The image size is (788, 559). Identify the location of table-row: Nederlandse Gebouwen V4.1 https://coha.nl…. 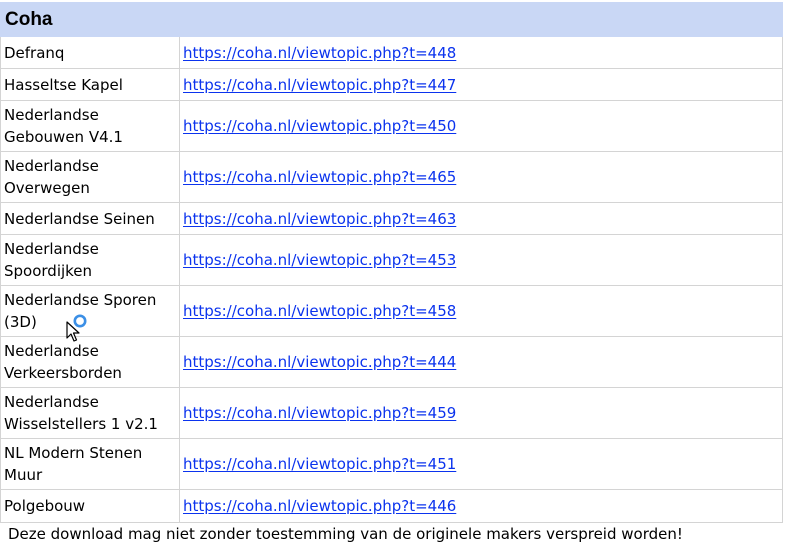
(391, 126).